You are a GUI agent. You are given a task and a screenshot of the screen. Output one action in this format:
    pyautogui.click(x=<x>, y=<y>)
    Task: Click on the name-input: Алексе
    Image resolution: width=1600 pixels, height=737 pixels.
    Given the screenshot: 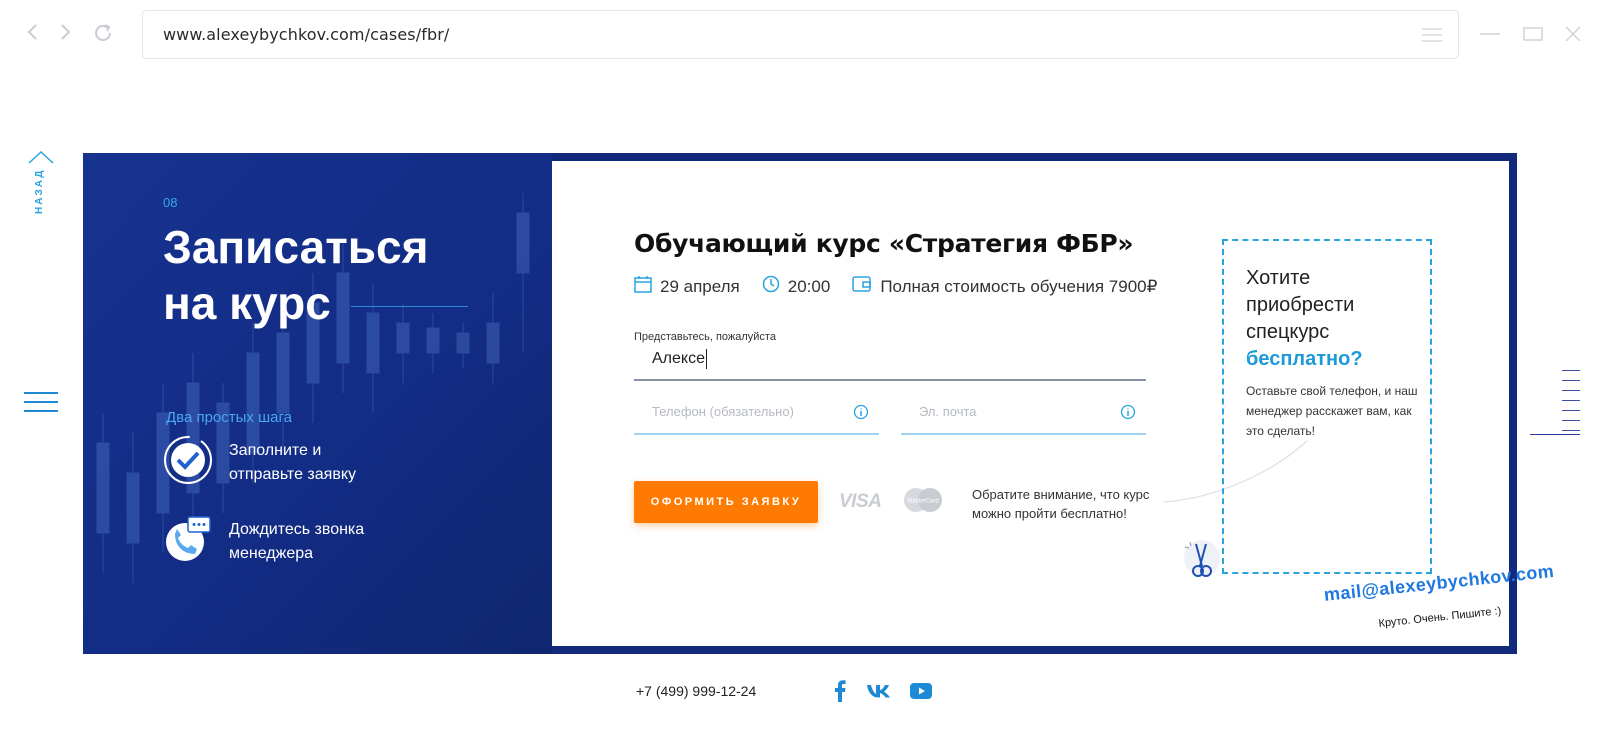 What is the action you would take?
    pyautogui.click(x=678, y=358)
    